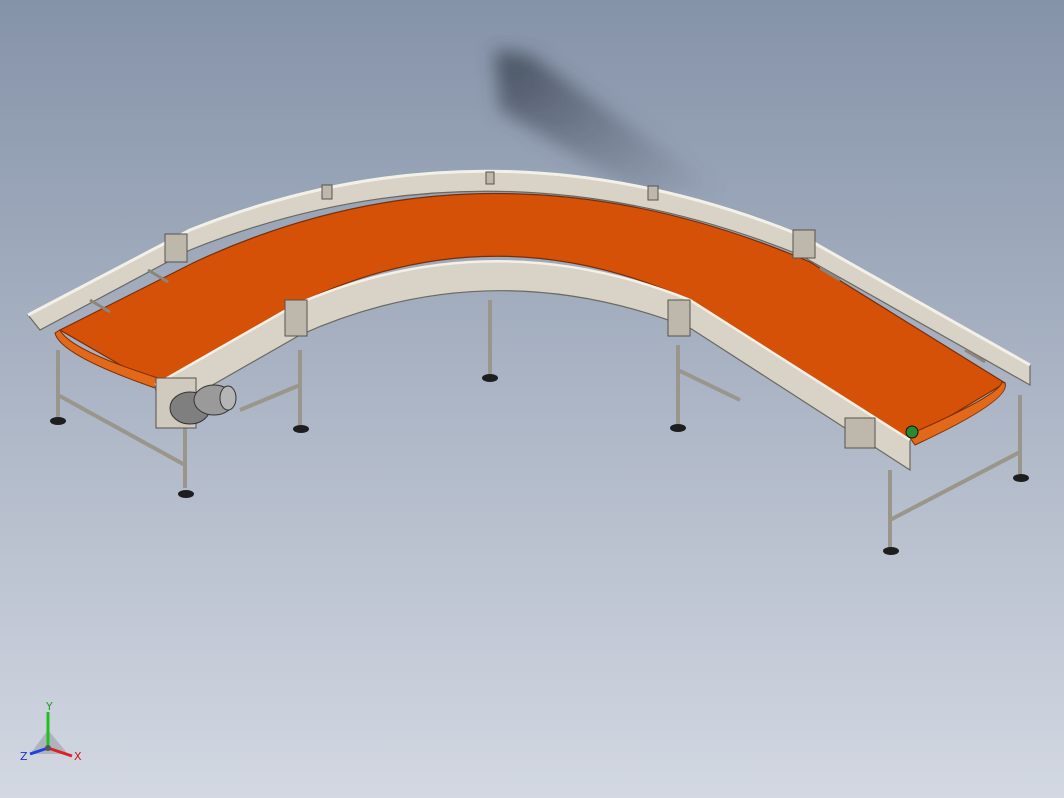 This screenshot has height=798, width=1064. Describe the element at coordinates (196, 403) in the screenshot. I see `drive-motor` at that location.